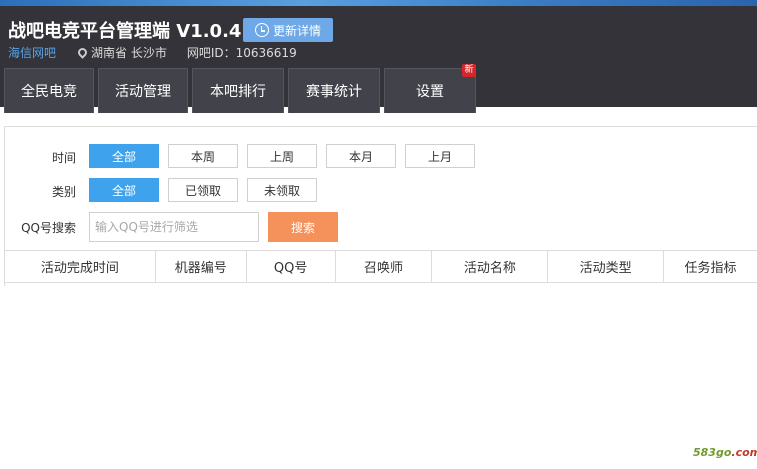 This screenshot has height=469, width=757. Describe the element at coordinates (63, 158) in the screenshot. I see `time-filter-label: 时间` at that location.